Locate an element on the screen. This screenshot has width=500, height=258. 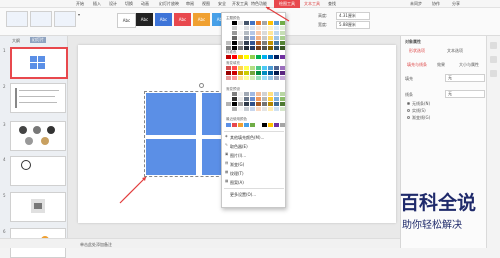
edit-shape-label: ▾ is located at coordinates (79, 14).